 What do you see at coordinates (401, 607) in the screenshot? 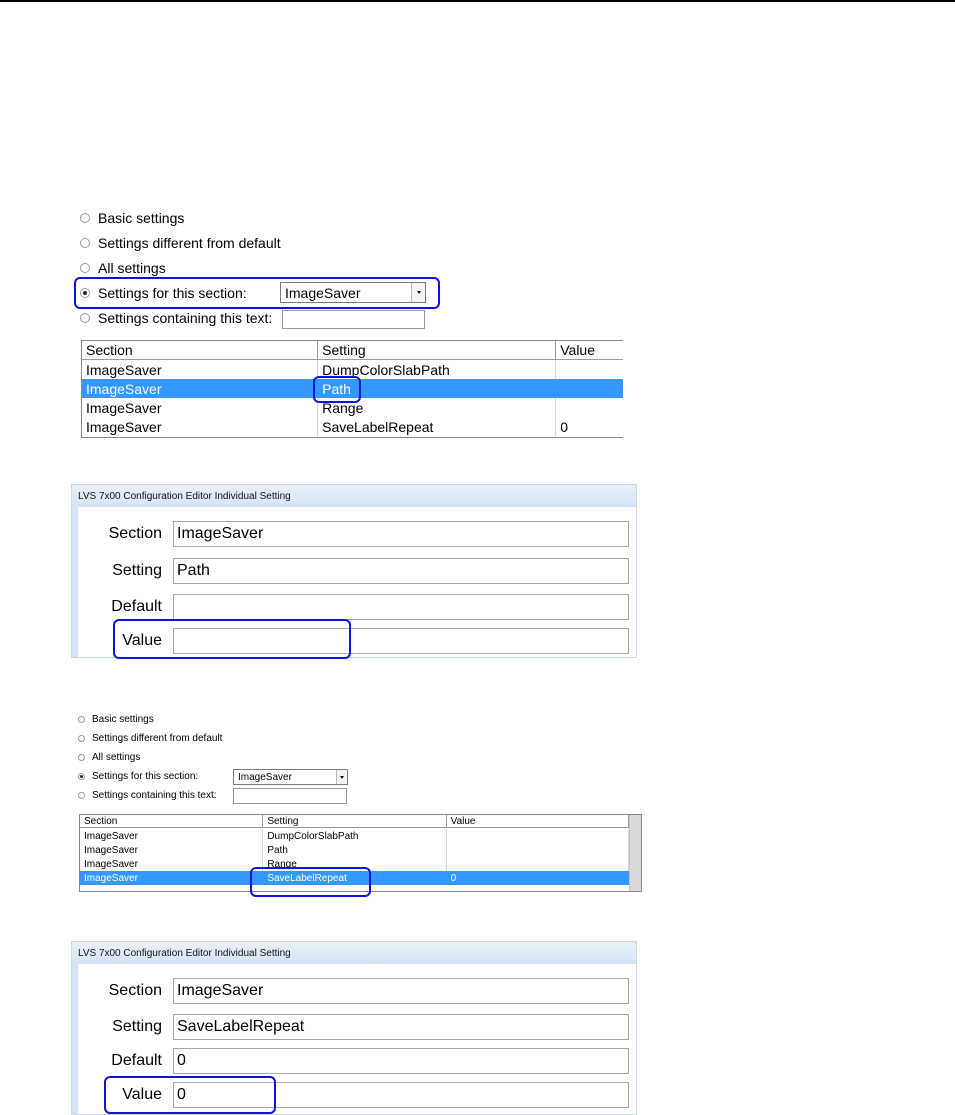
I see `default-field` at bounding box center [401, 607].